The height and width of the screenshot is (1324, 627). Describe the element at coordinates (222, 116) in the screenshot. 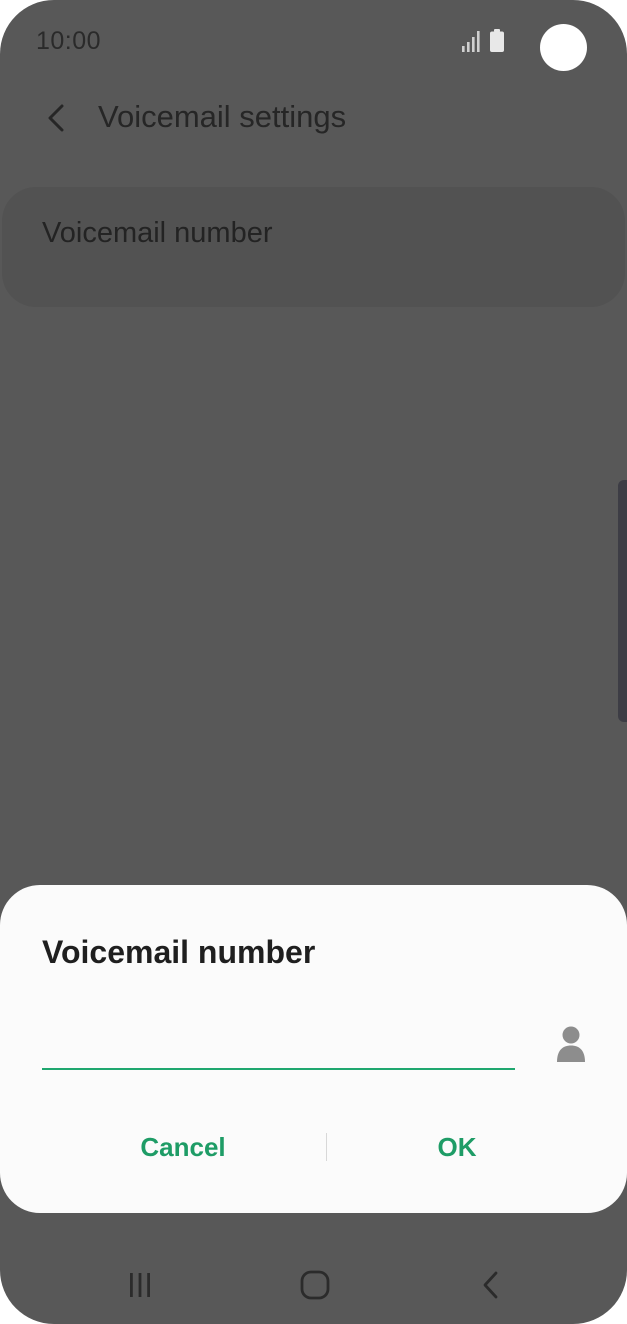

I see `page-title: Voicemail settings` at that location.